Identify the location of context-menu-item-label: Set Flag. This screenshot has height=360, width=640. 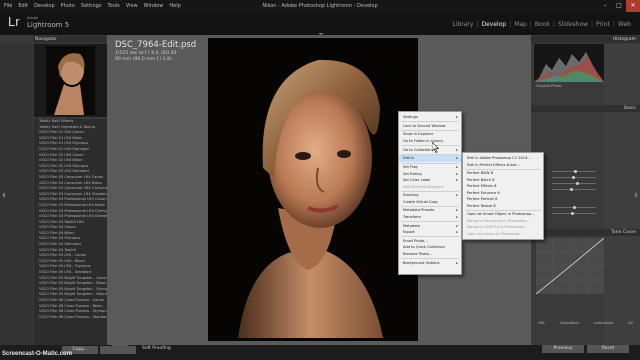
(410, 167).